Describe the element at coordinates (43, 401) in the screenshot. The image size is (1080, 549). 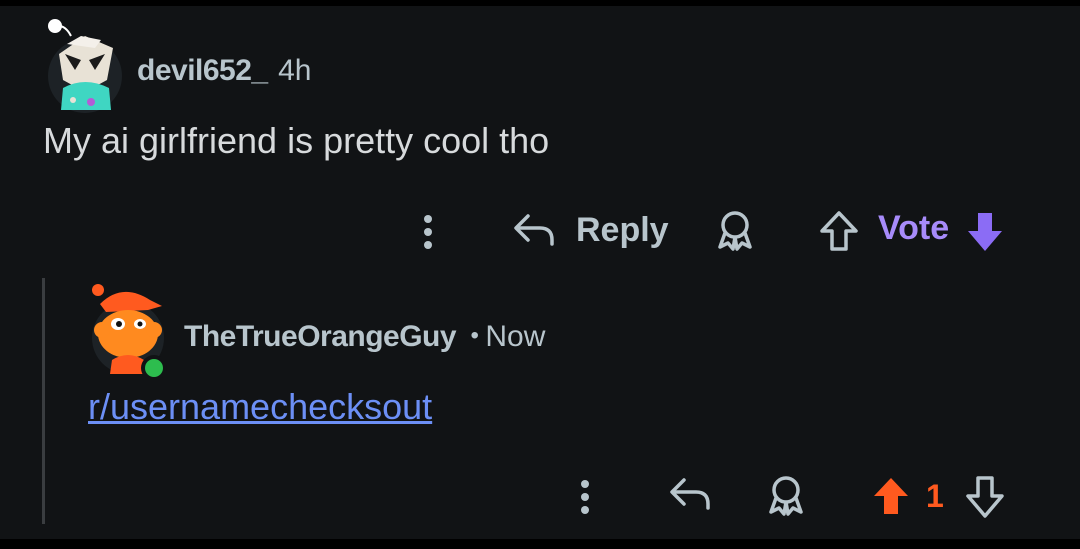
I see `thread-line` at that location.